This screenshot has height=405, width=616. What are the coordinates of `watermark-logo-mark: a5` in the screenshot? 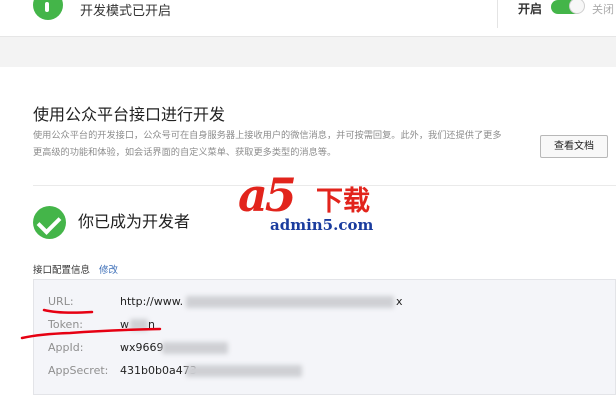 It's located at (267, 195).